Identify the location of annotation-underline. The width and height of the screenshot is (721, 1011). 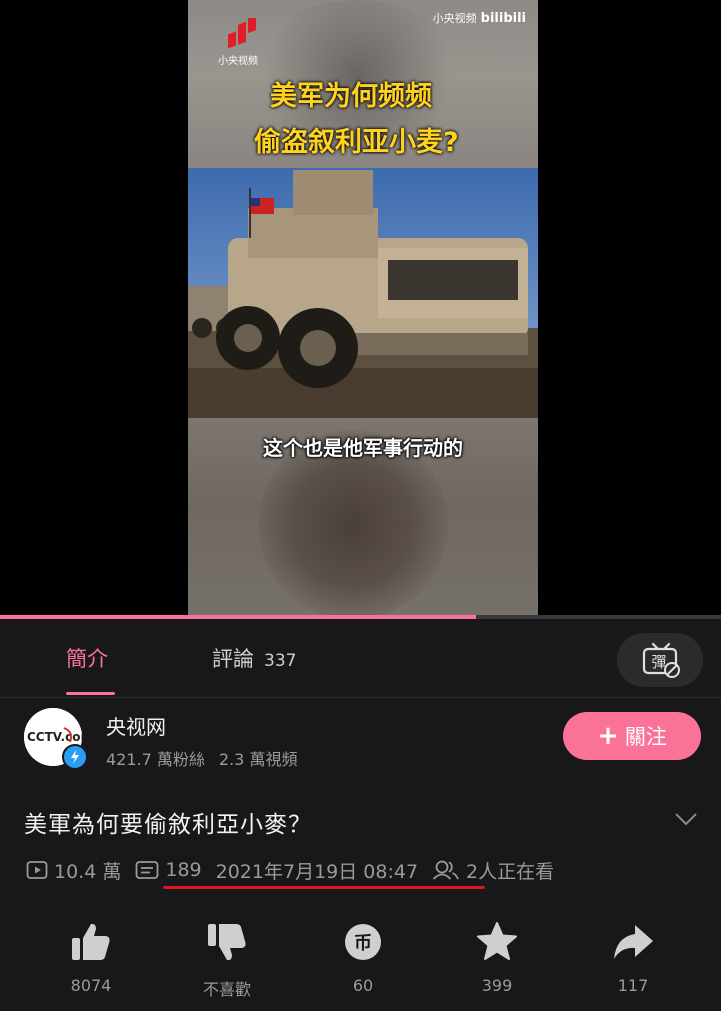
(324, 887).